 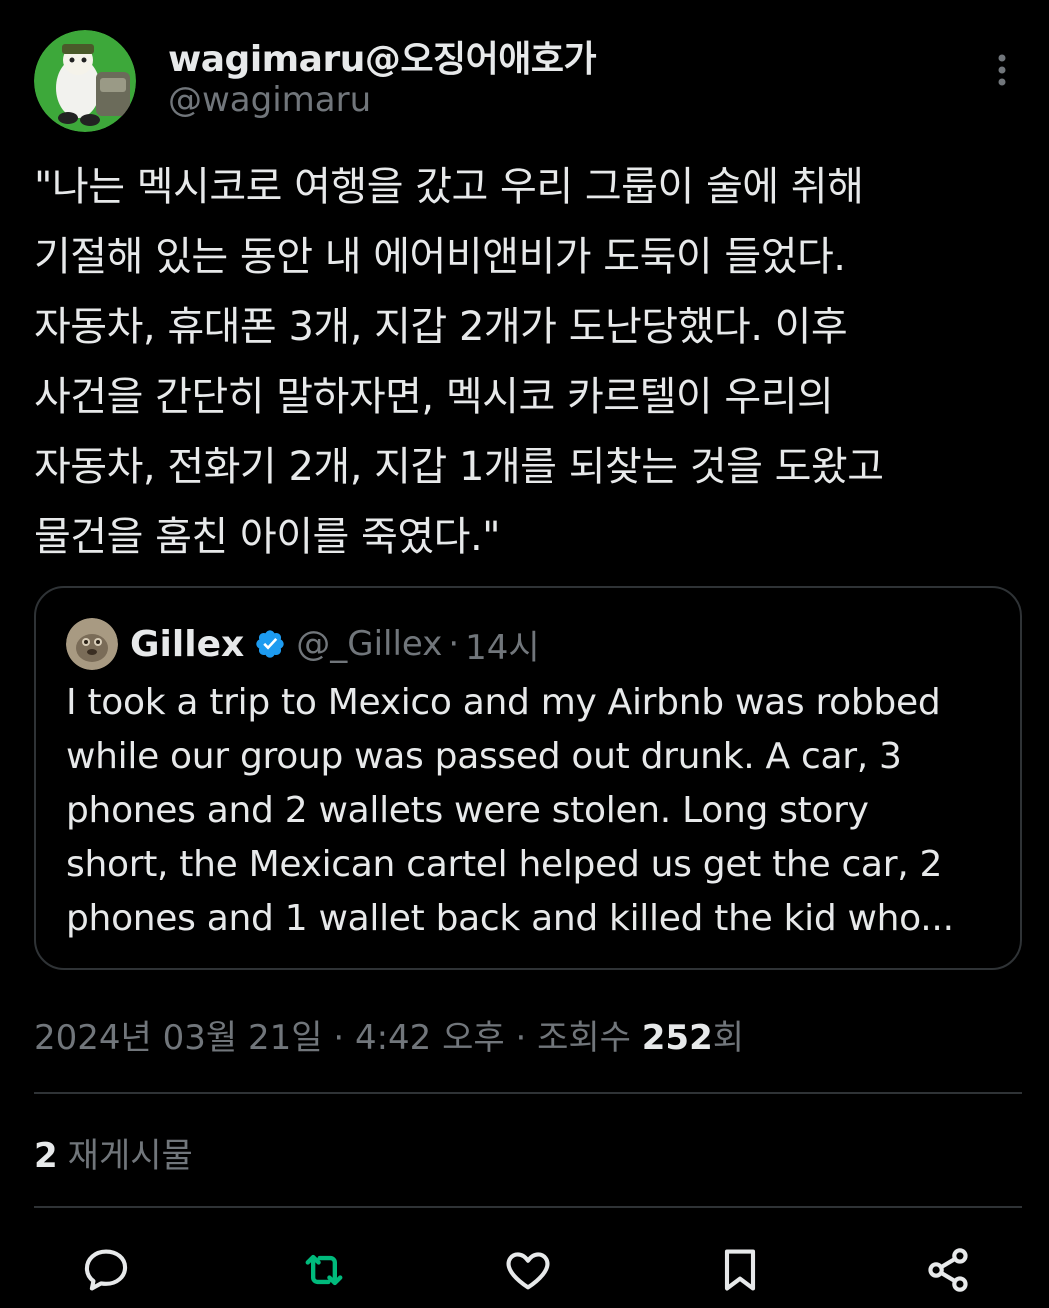 What do you see at coordinates (130, 1156) in the screenshot?
I see `repost-label: 재게시물` at bounding box center [130, 1156].